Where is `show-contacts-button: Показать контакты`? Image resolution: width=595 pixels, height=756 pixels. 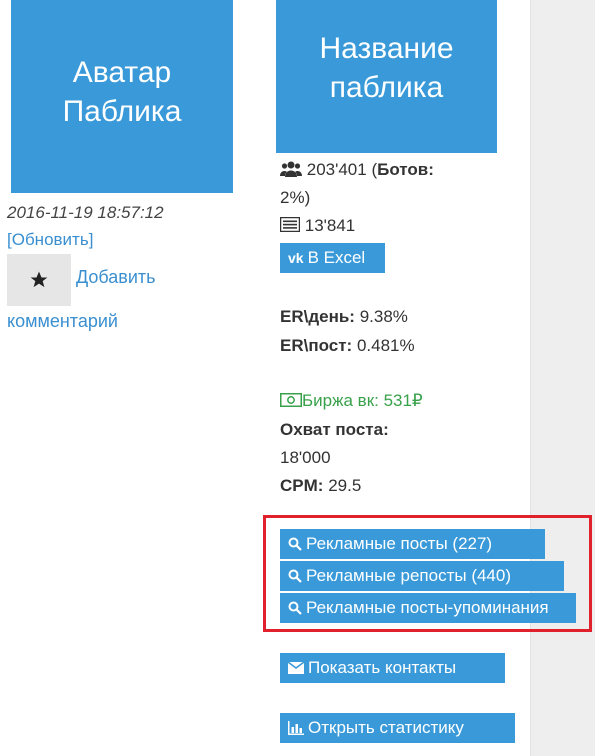
show-contacts-button: Показать контакты is located at coordinates (392, 668).